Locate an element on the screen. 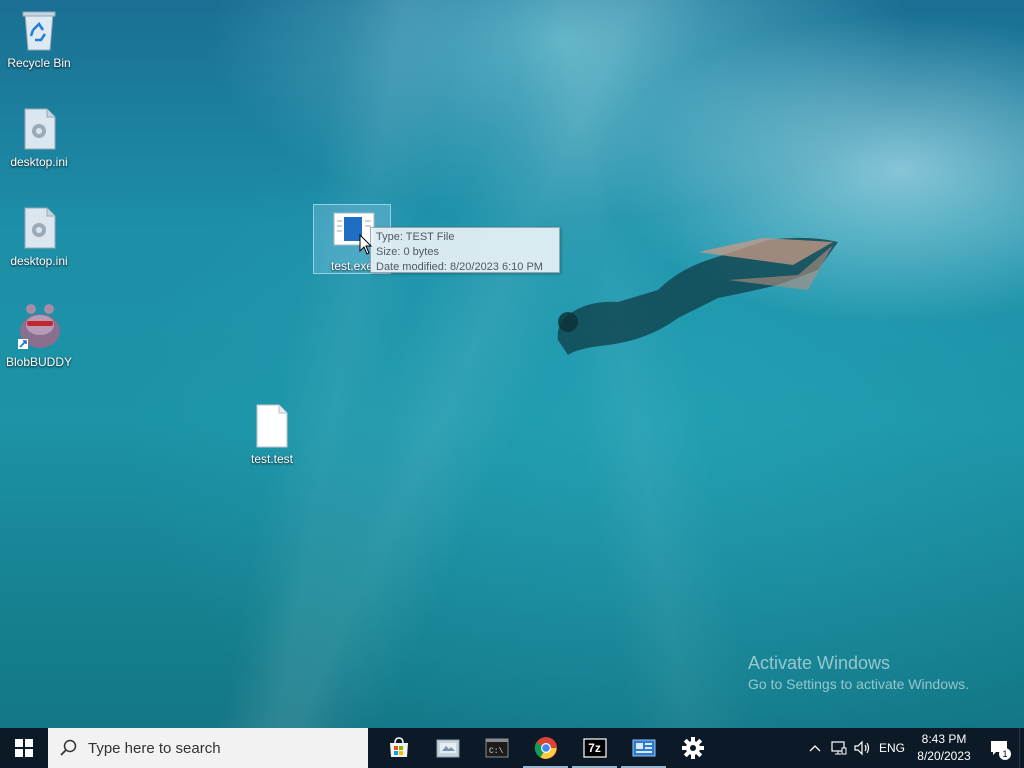 Image resolution: width=1024 pixels, height=768 pixels. tooltip-type: Type: TEST File is located at coordinates (415, 237).